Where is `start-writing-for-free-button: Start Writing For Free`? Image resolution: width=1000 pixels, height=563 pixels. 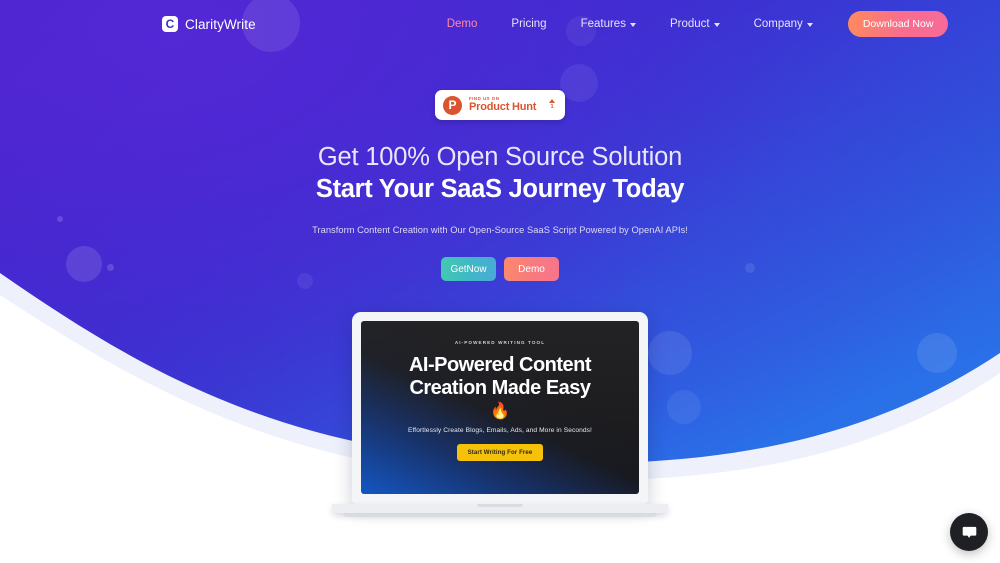
start-writing-for-free-button: Start Writing For Free is located at coordinates (500, 453).